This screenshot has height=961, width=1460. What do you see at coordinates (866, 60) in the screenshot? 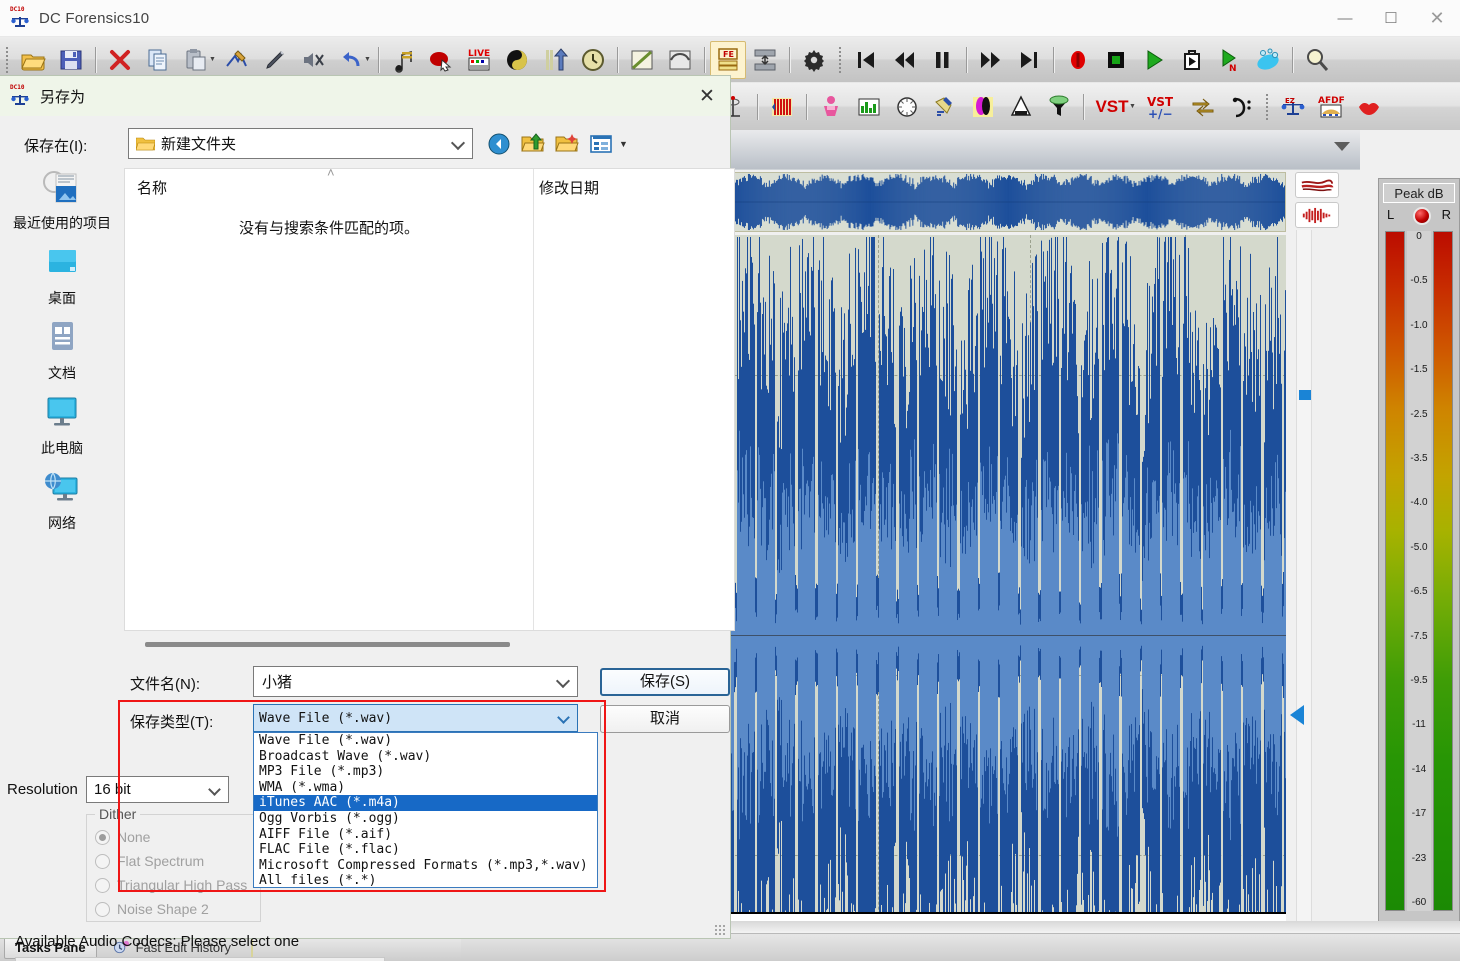
I see `go-to-start-button` at bounding box center [866, 60].